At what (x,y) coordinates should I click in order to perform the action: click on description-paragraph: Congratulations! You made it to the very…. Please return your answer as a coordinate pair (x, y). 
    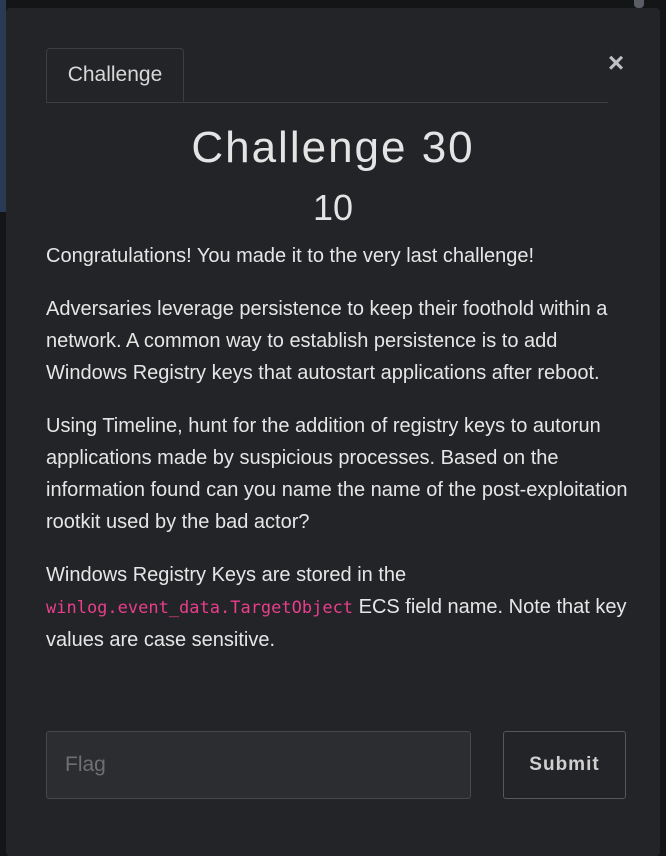
    Looking at the image, I should click on (290, 256).